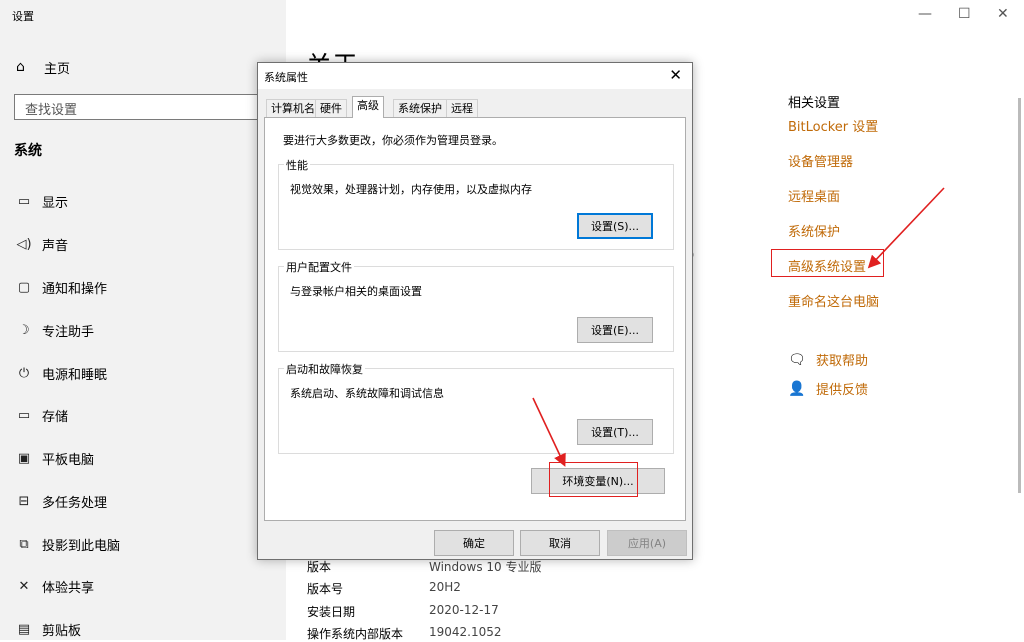 The height and width of the screenshot is (642, 1024). Describe the element at coordinates (28, 151) in the screenshot. I see `section-title: 系统` at that location.